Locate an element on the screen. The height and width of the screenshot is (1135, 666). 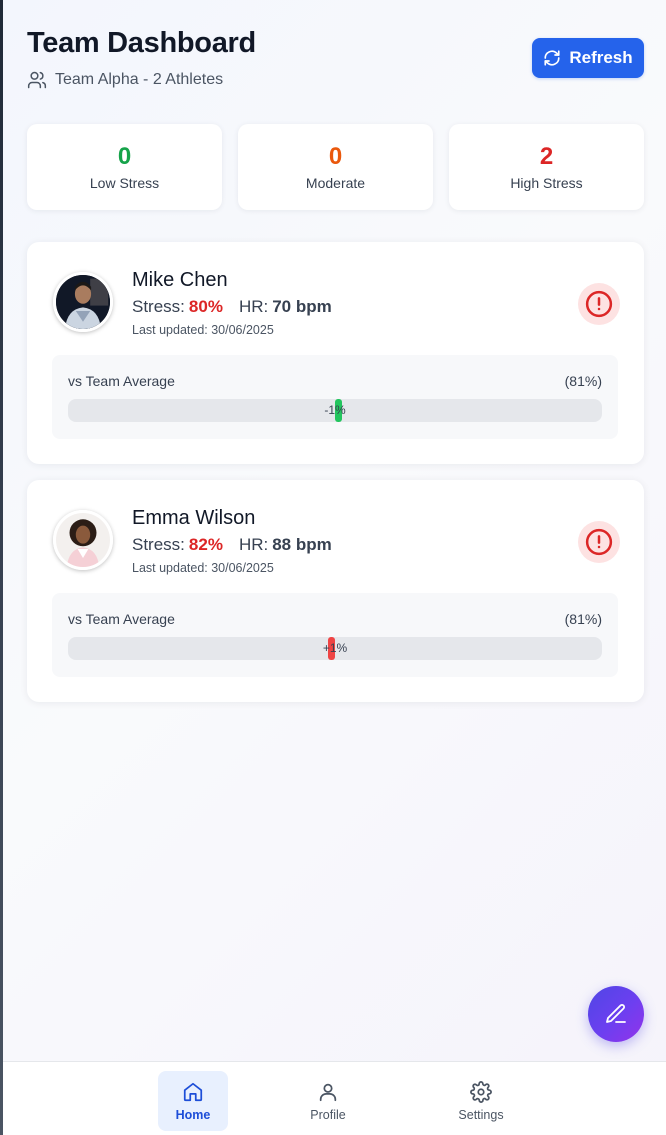
comparison-bar: -1% is located at coordinates (335, 410).